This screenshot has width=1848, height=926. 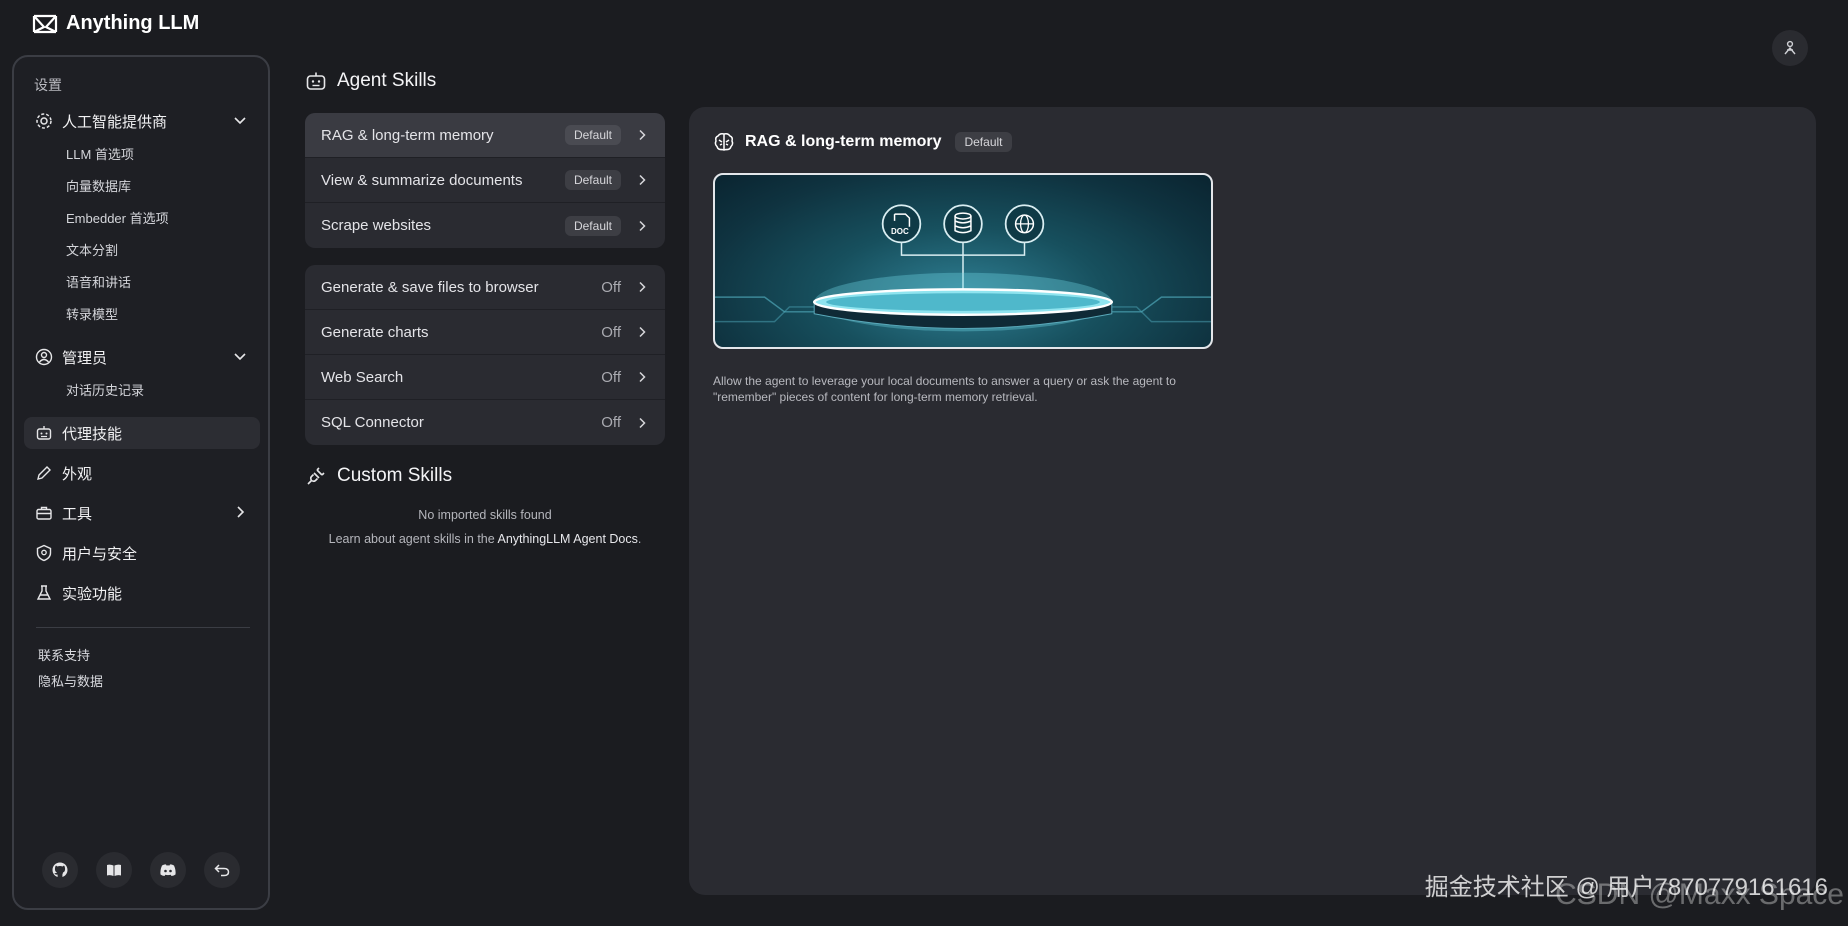 What do you see at coordinates (163, 315) in the screenshot?
I see `sidebar-item-transcription: 转录模型` at bounding box center [163, 315].